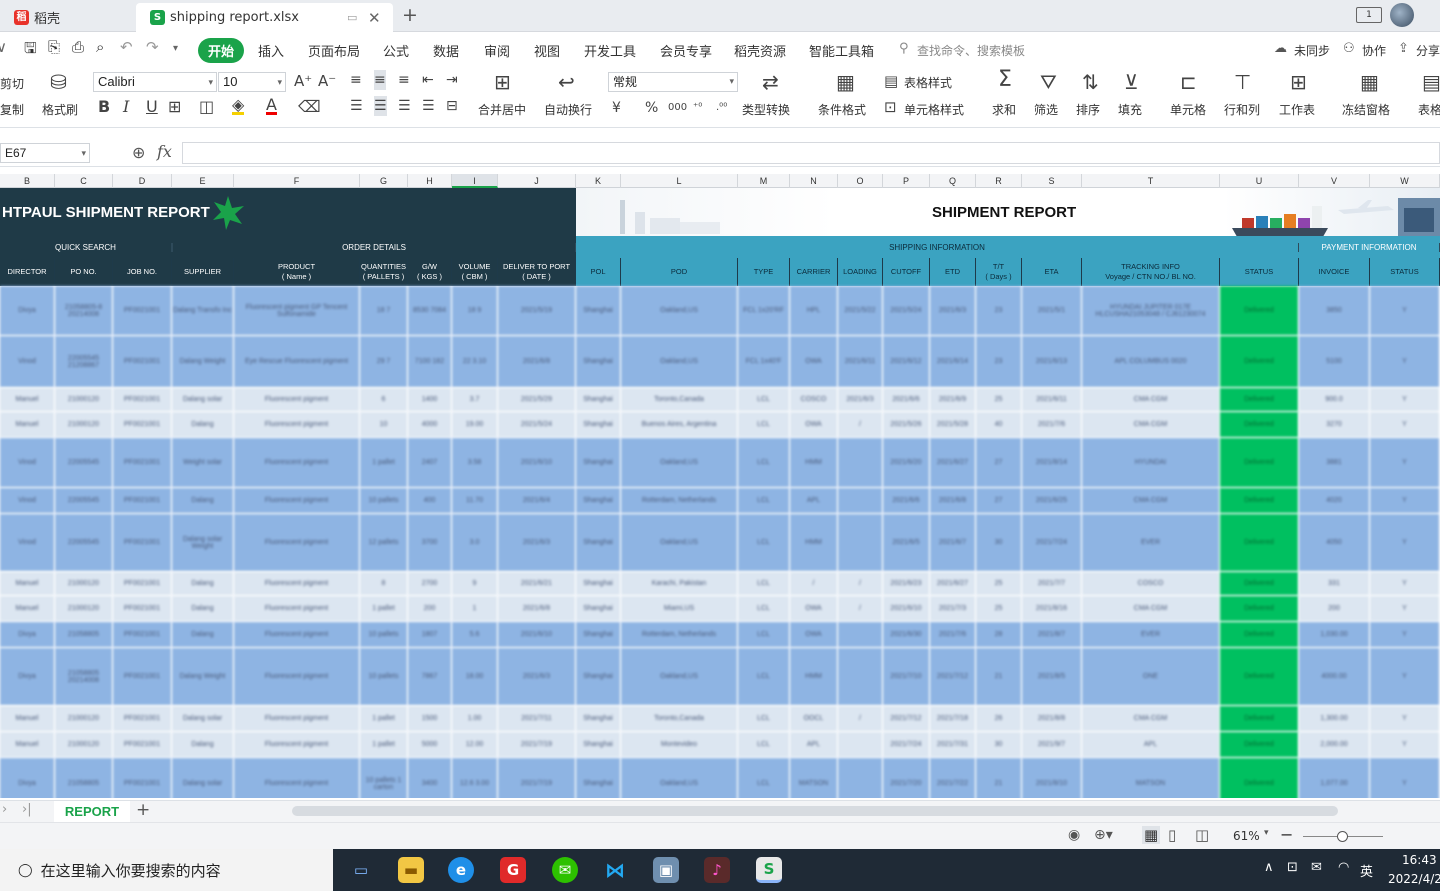 The image size is (1440, 891). What do you see at coordinates (906, 311) in the screenshot?
I see `table-cell: 2021/5/24` at bounding box center [906, 311].